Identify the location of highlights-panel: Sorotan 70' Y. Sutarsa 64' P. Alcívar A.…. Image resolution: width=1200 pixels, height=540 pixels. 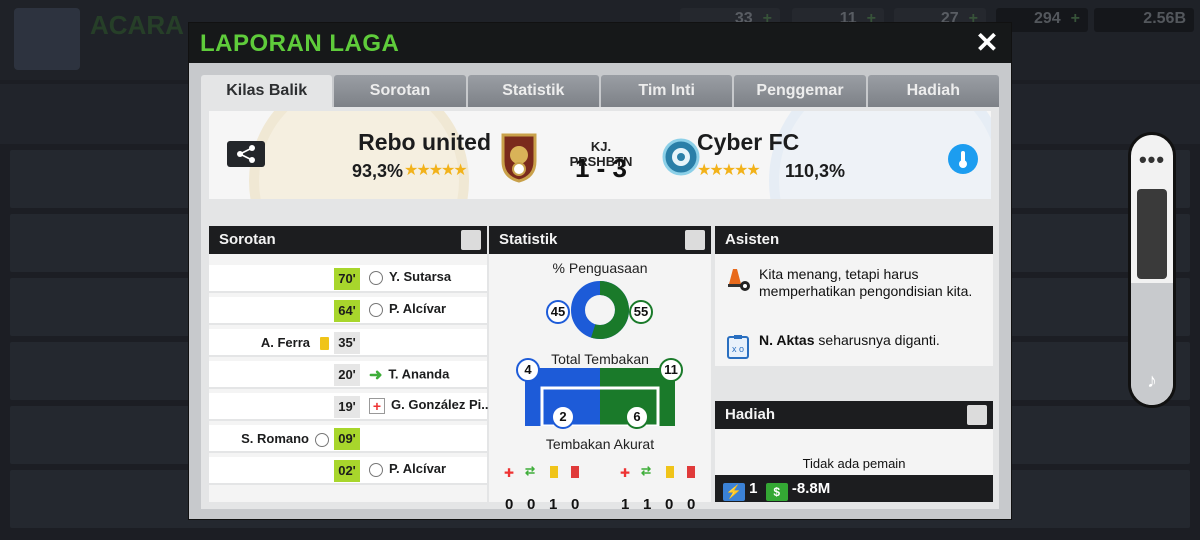
(350, 364).